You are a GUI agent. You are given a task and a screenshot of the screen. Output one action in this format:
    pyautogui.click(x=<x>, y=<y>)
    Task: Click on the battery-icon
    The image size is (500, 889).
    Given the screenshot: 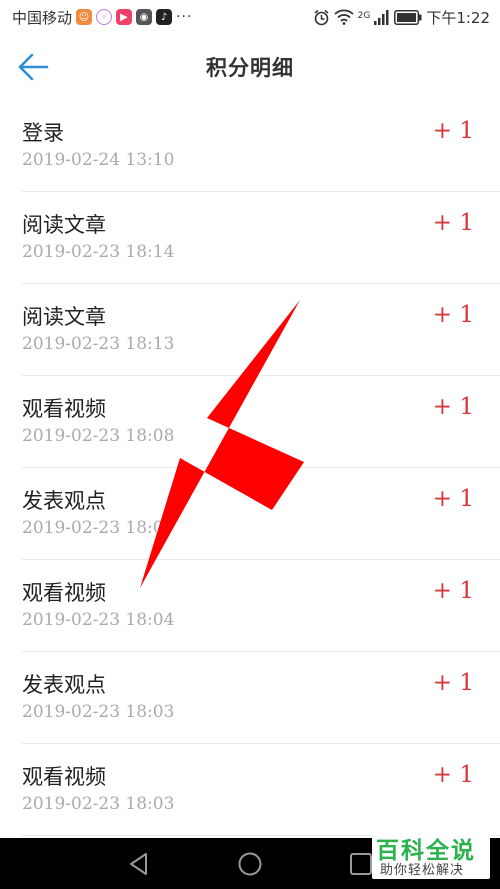 What is the action you would take?
    pyautogui.click(x=408, y=17)
    